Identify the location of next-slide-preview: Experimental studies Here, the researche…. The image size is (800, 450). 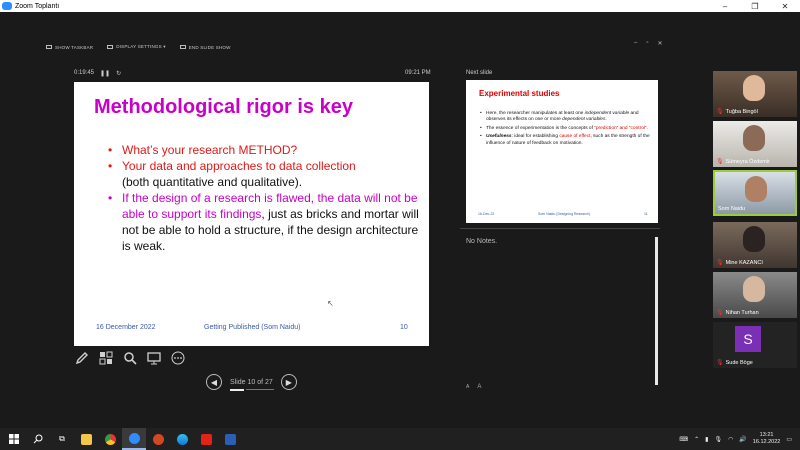
(562, 151).